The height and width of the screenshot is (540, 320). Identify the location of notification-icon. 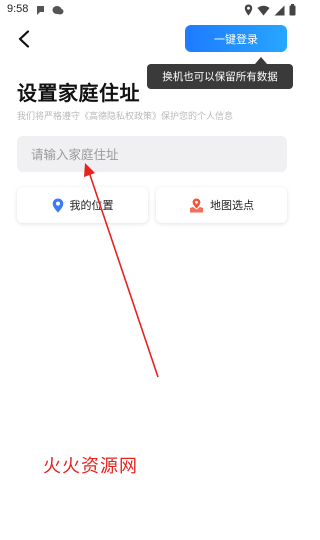
(40, 10).